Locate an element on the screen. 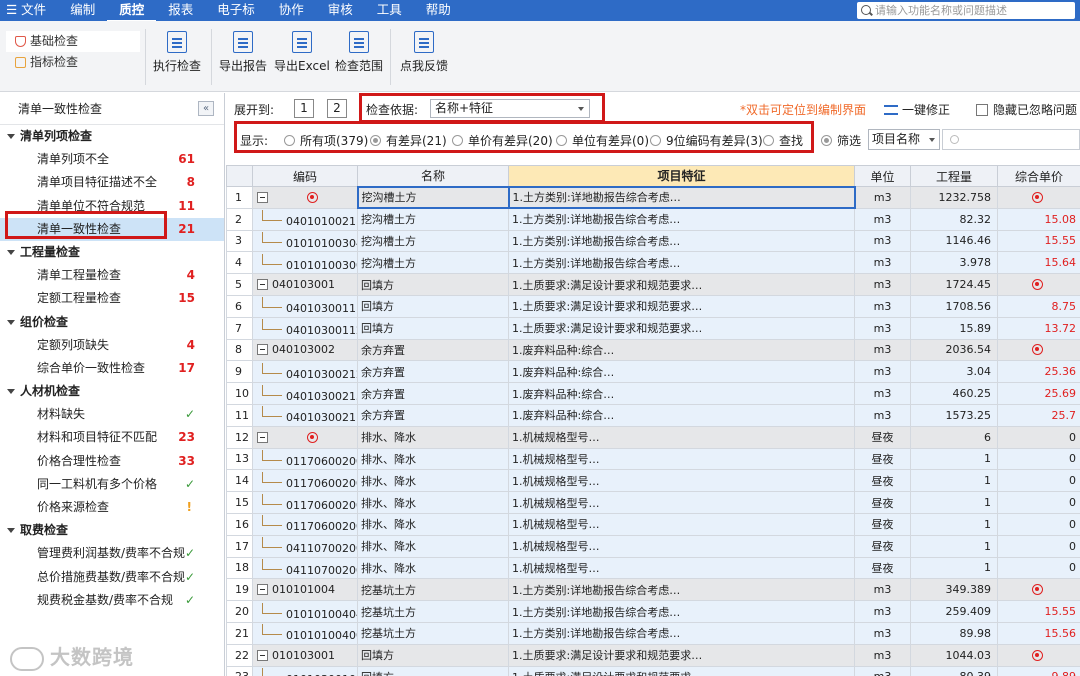 The width and height of the screenshot is (1080, 676). tree-item: 清单列项不全 61 is located at coordinates (112, 159).